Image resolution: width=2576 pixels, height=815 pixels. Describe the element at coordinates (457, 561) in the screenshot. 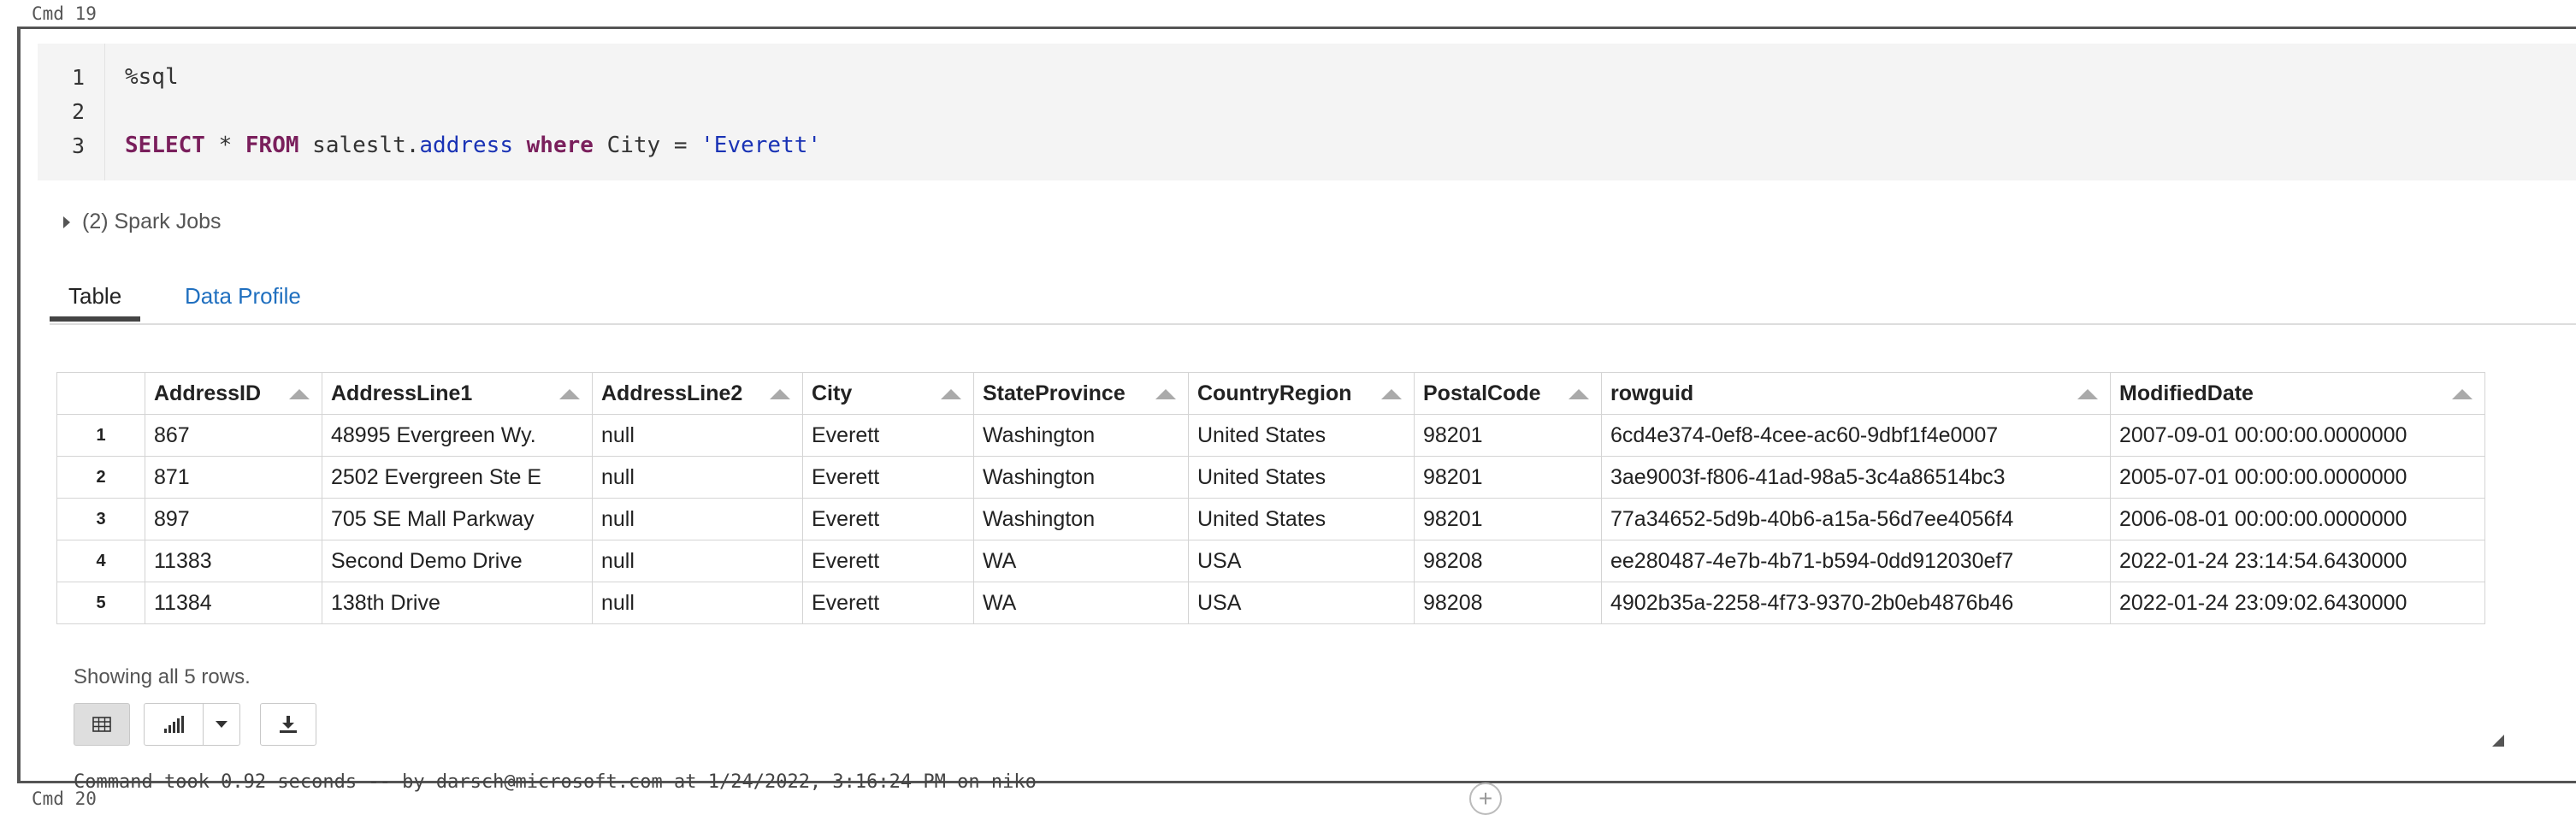

I see `table-cell: Second Demo Drive` at that location.